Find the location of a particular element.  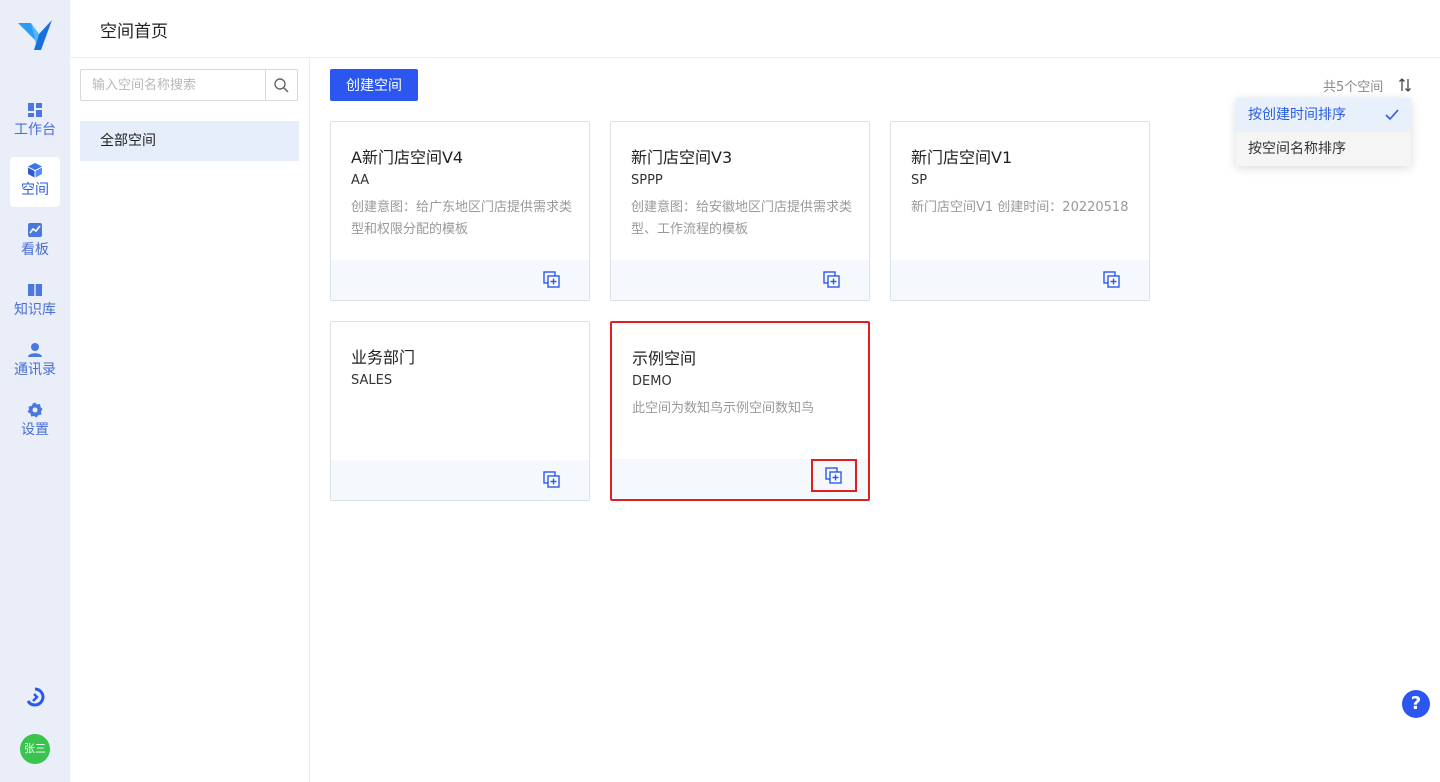

card-description: 创建意图：给广东地区门店提供需求类型和权限分配的模板 is located at coordinates (462, 218).